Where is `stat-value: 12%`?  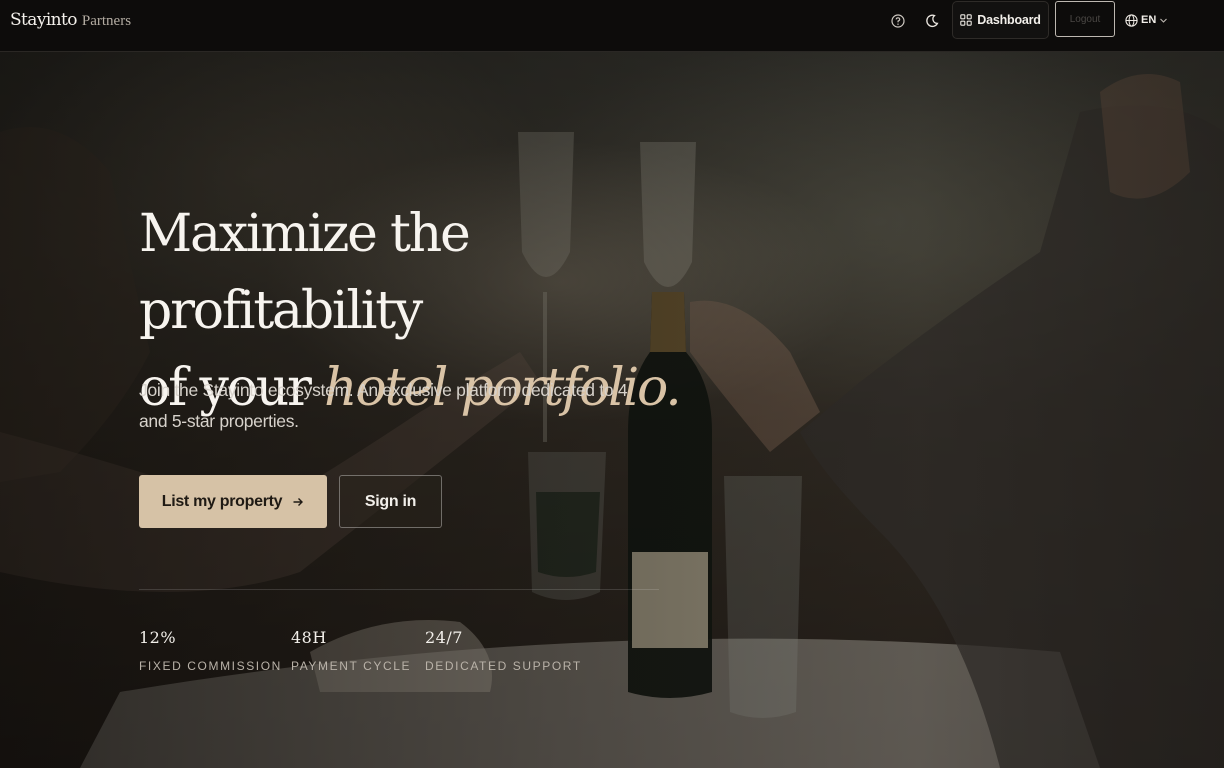 stat-value: 12% is located at coordinates (158, 637).